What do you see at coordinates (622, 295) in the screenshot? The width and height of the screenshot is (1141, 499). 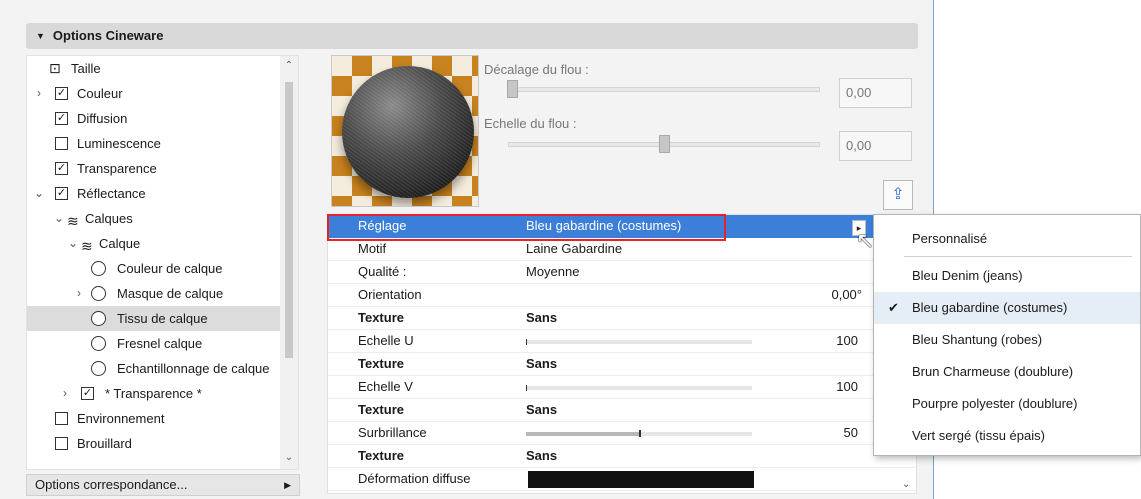 I see `table-row: Orientation 0,00°` at bounding box center [622, 295].